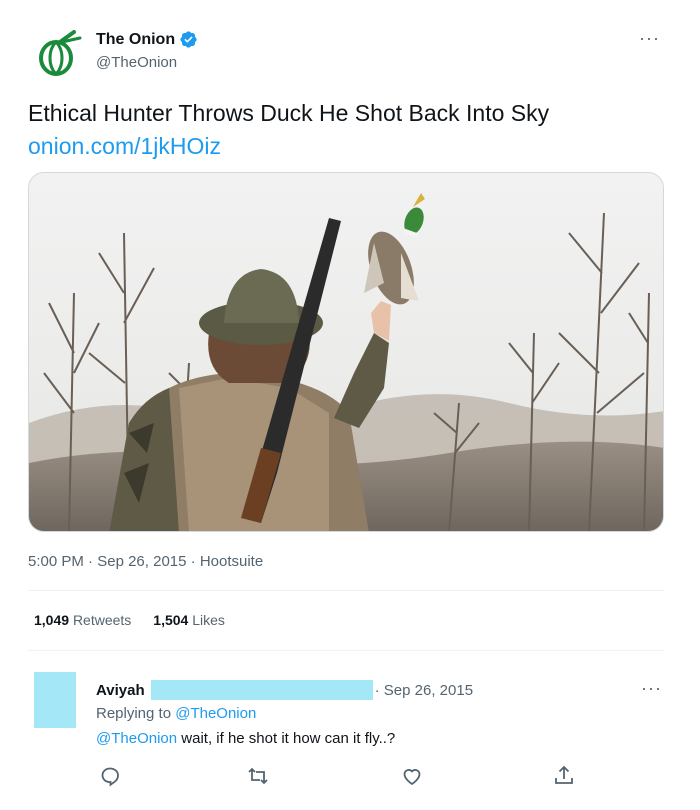 This screenshot has width=700, height=810. Describe the element at coordinates (136, 738) in the screenshot. I see `reply-mention: @TheOnion` at that location.